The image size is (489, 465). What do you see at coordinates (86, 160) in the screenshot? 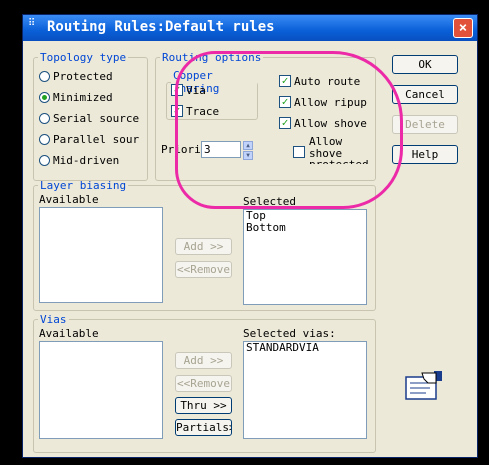
I see `radio-mid-driven-label: Mid-driven` at bounding box center [86, 160].